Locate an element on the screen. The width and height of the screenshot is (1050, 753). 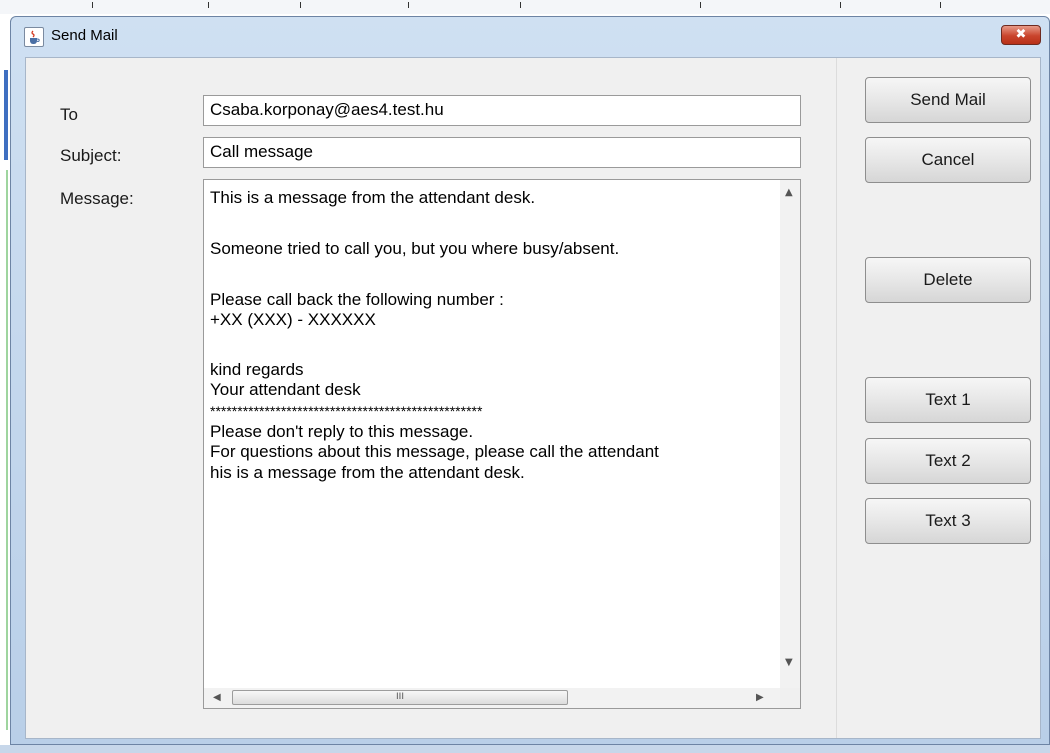
message-line: +XX (XXX) - XXXXXX is located at coordinates (293, 319).